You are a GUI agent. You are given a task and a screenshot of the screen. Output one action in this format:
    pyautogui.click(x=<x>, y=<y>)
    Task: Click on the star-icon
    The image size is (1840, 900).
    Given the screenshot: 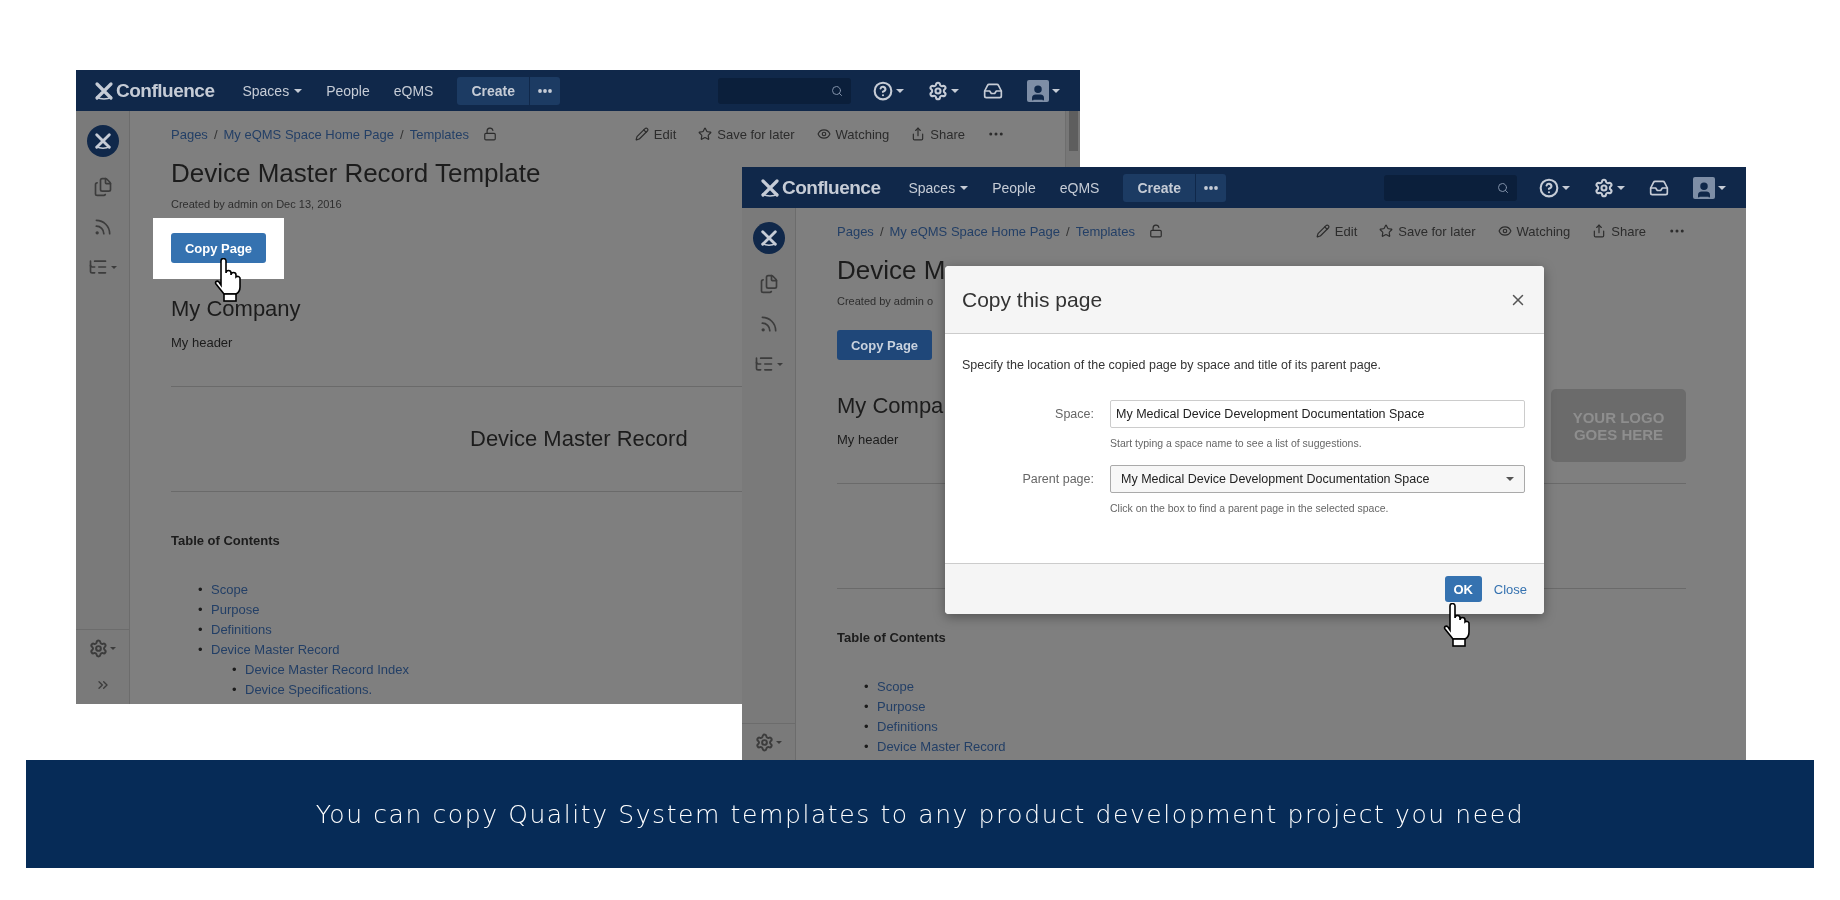 What is the action you would take?
    pyautogui.click(x=705, y=134)
    